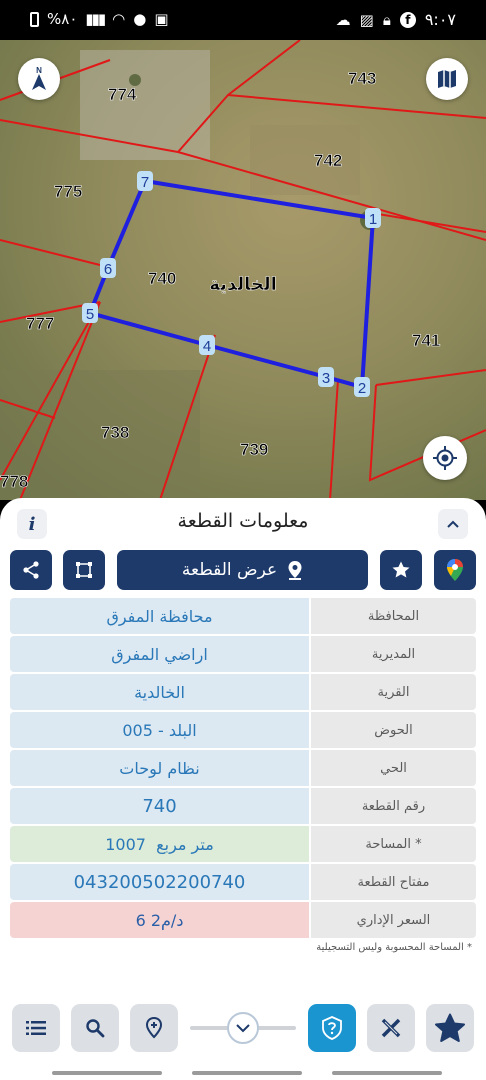 The height and width of the screenshot is (1080, 486). I want to click on vertex-number: 7, so click(145, 182).